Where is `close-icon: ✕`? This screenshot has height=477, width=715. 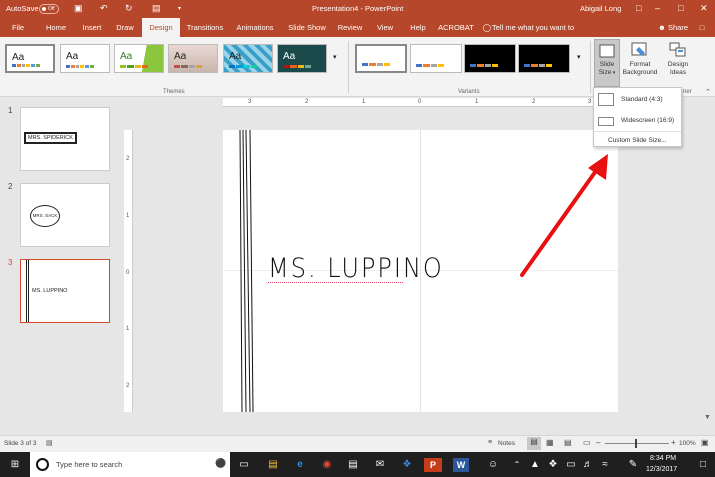 close-icon: ✕ is located at coordinates (704, 8).